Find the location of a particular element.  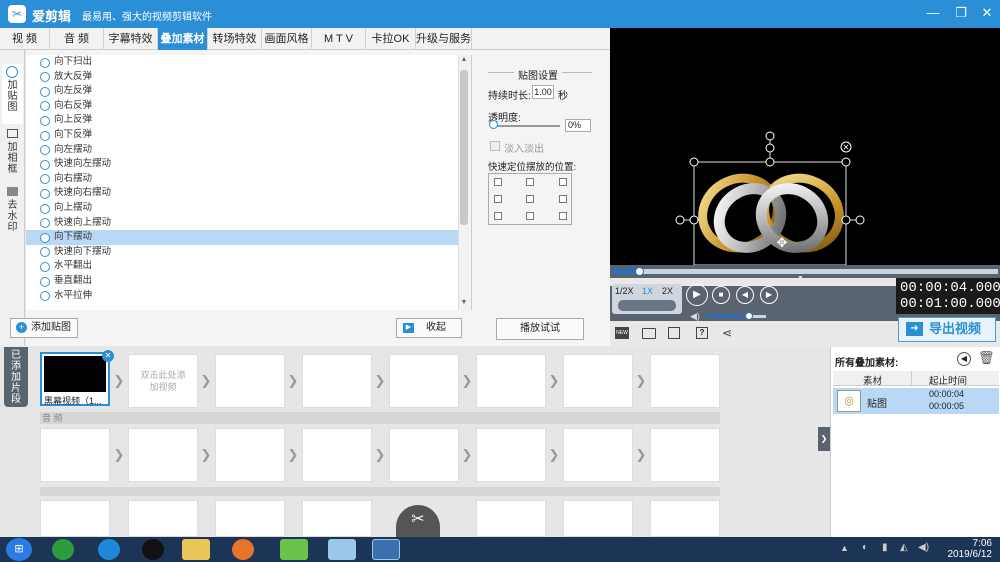

list-item: 快速向左摆动 is located at coordinates (242, 164).